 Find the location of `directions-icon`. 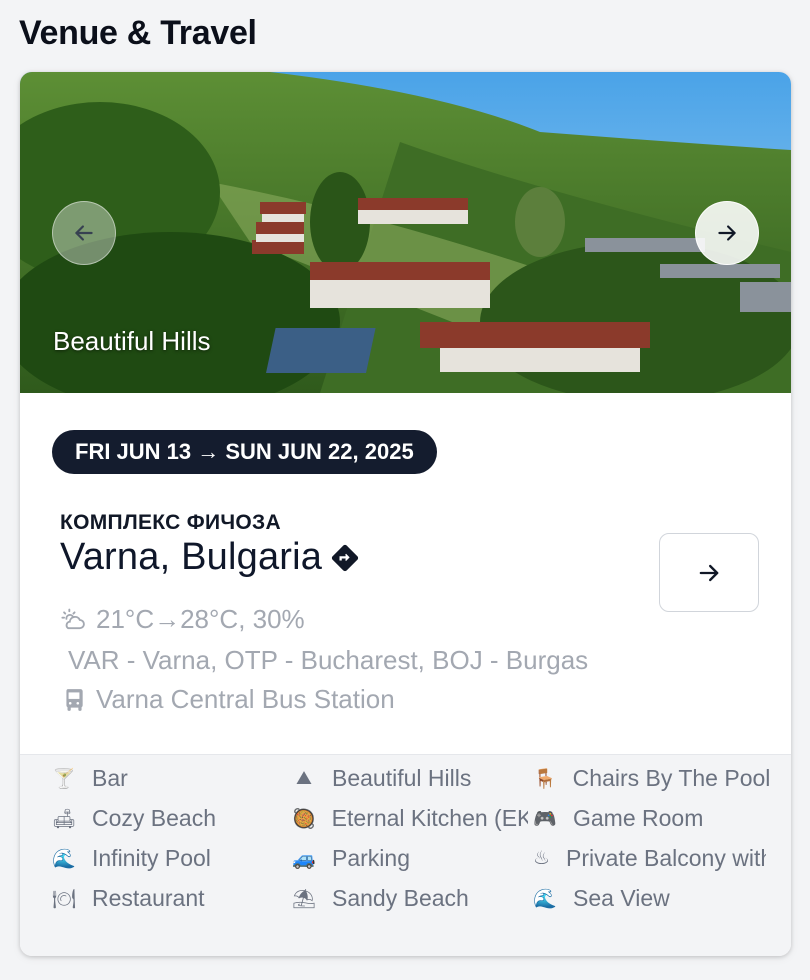

directions-icon is located at coordinates (345, 558).